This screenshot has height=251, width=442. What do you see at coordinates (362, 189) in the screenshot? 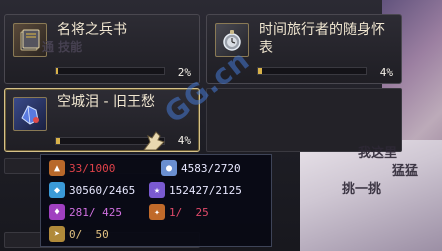
I see `background-text: 挑一挑` at bounding box center [362, 189].